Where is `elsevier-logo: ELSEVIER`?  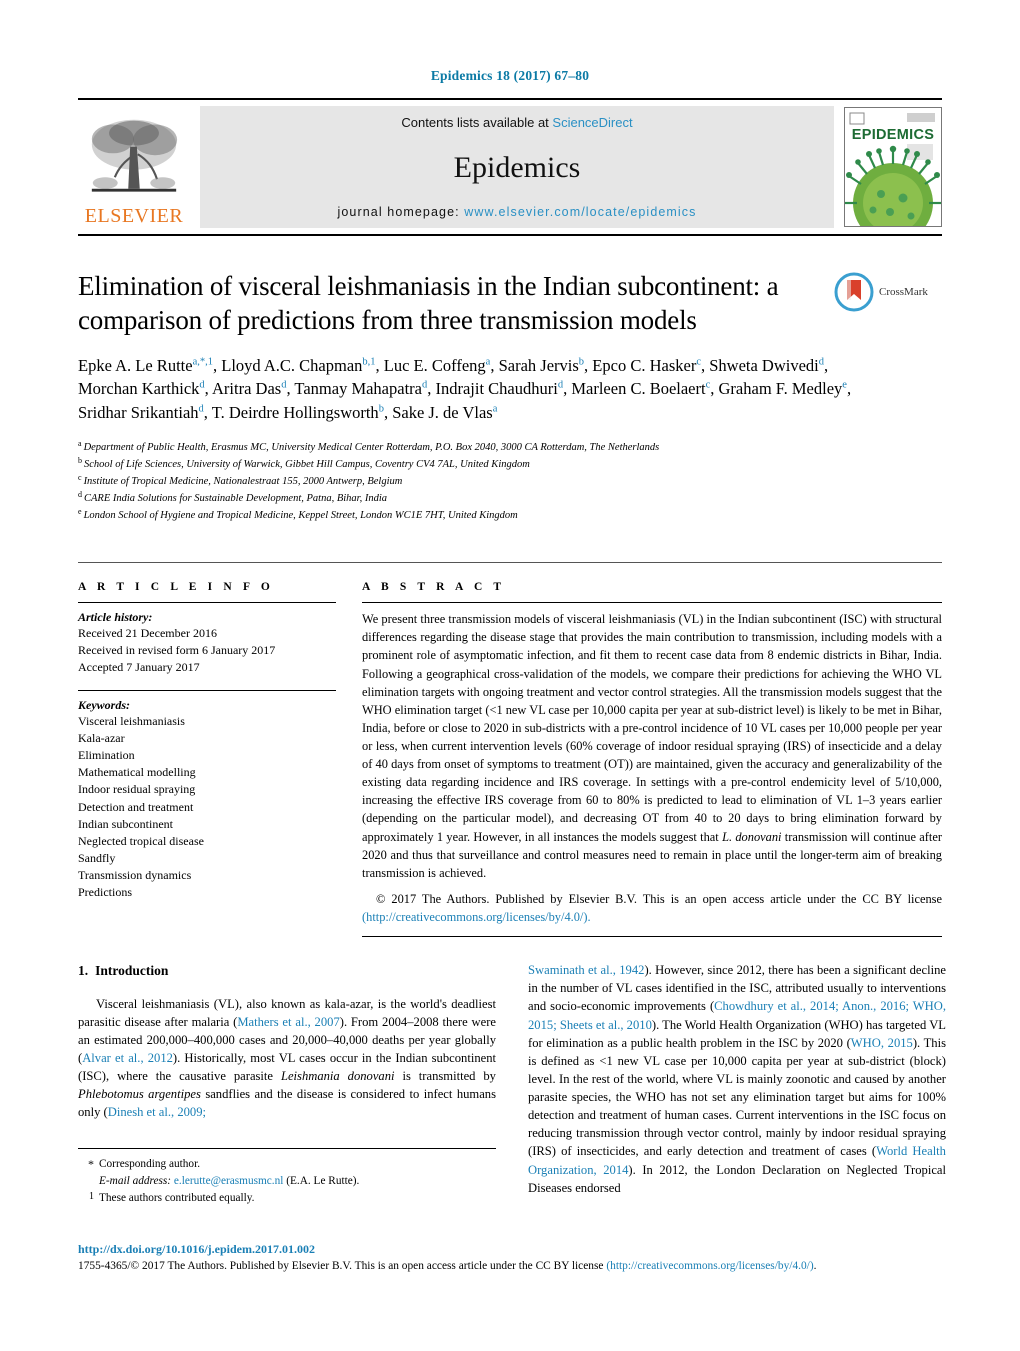
elsevier-logo: ELSEVIER is located at coordinates (134, 167).